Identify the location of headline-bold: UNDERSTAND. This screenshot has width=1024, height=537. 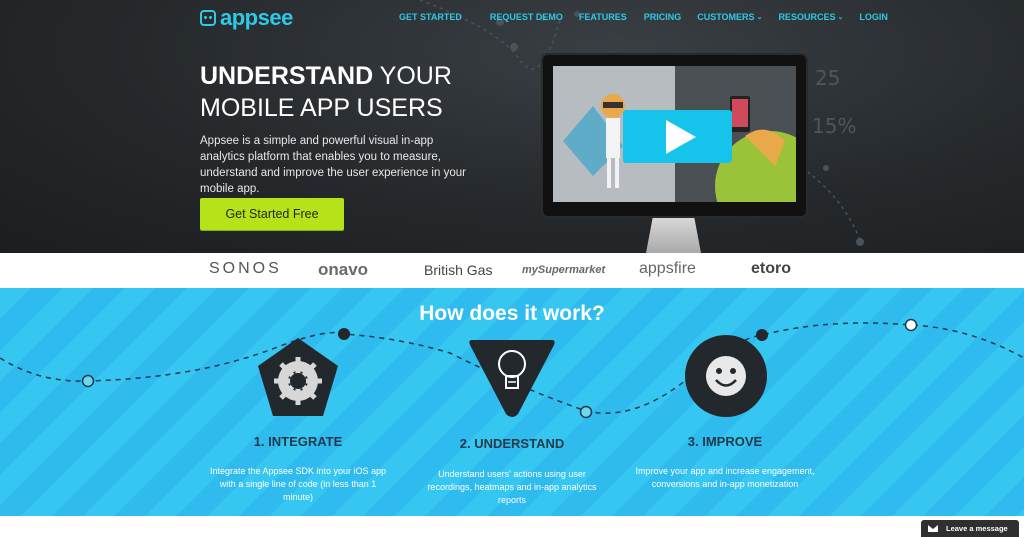
(287, 76).